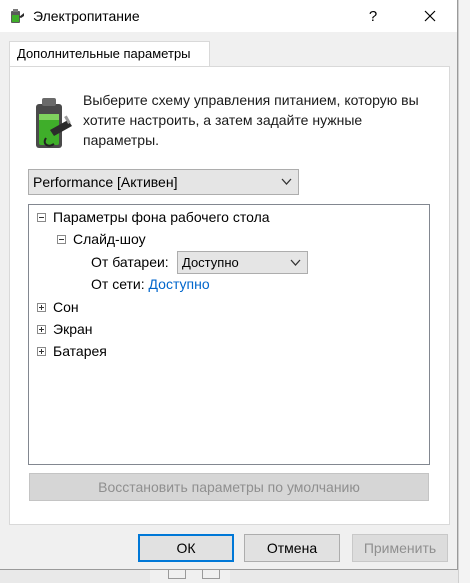  Describe the element at coordinates (228, 16) in the screenshot. I see `title-bar: Электропитание ?` at that location.